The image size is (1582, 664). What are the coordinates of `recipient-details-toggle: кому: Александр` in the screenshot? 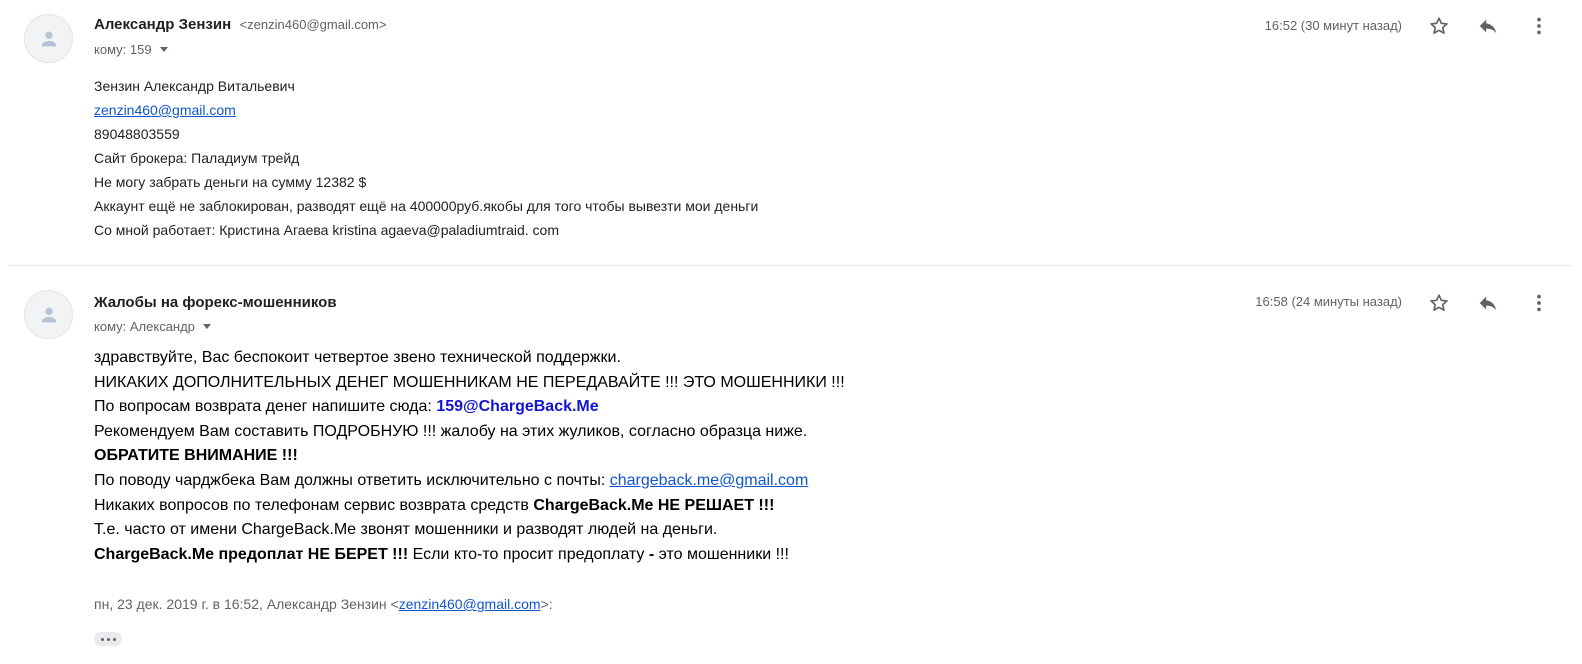 It's located at (152, 326).